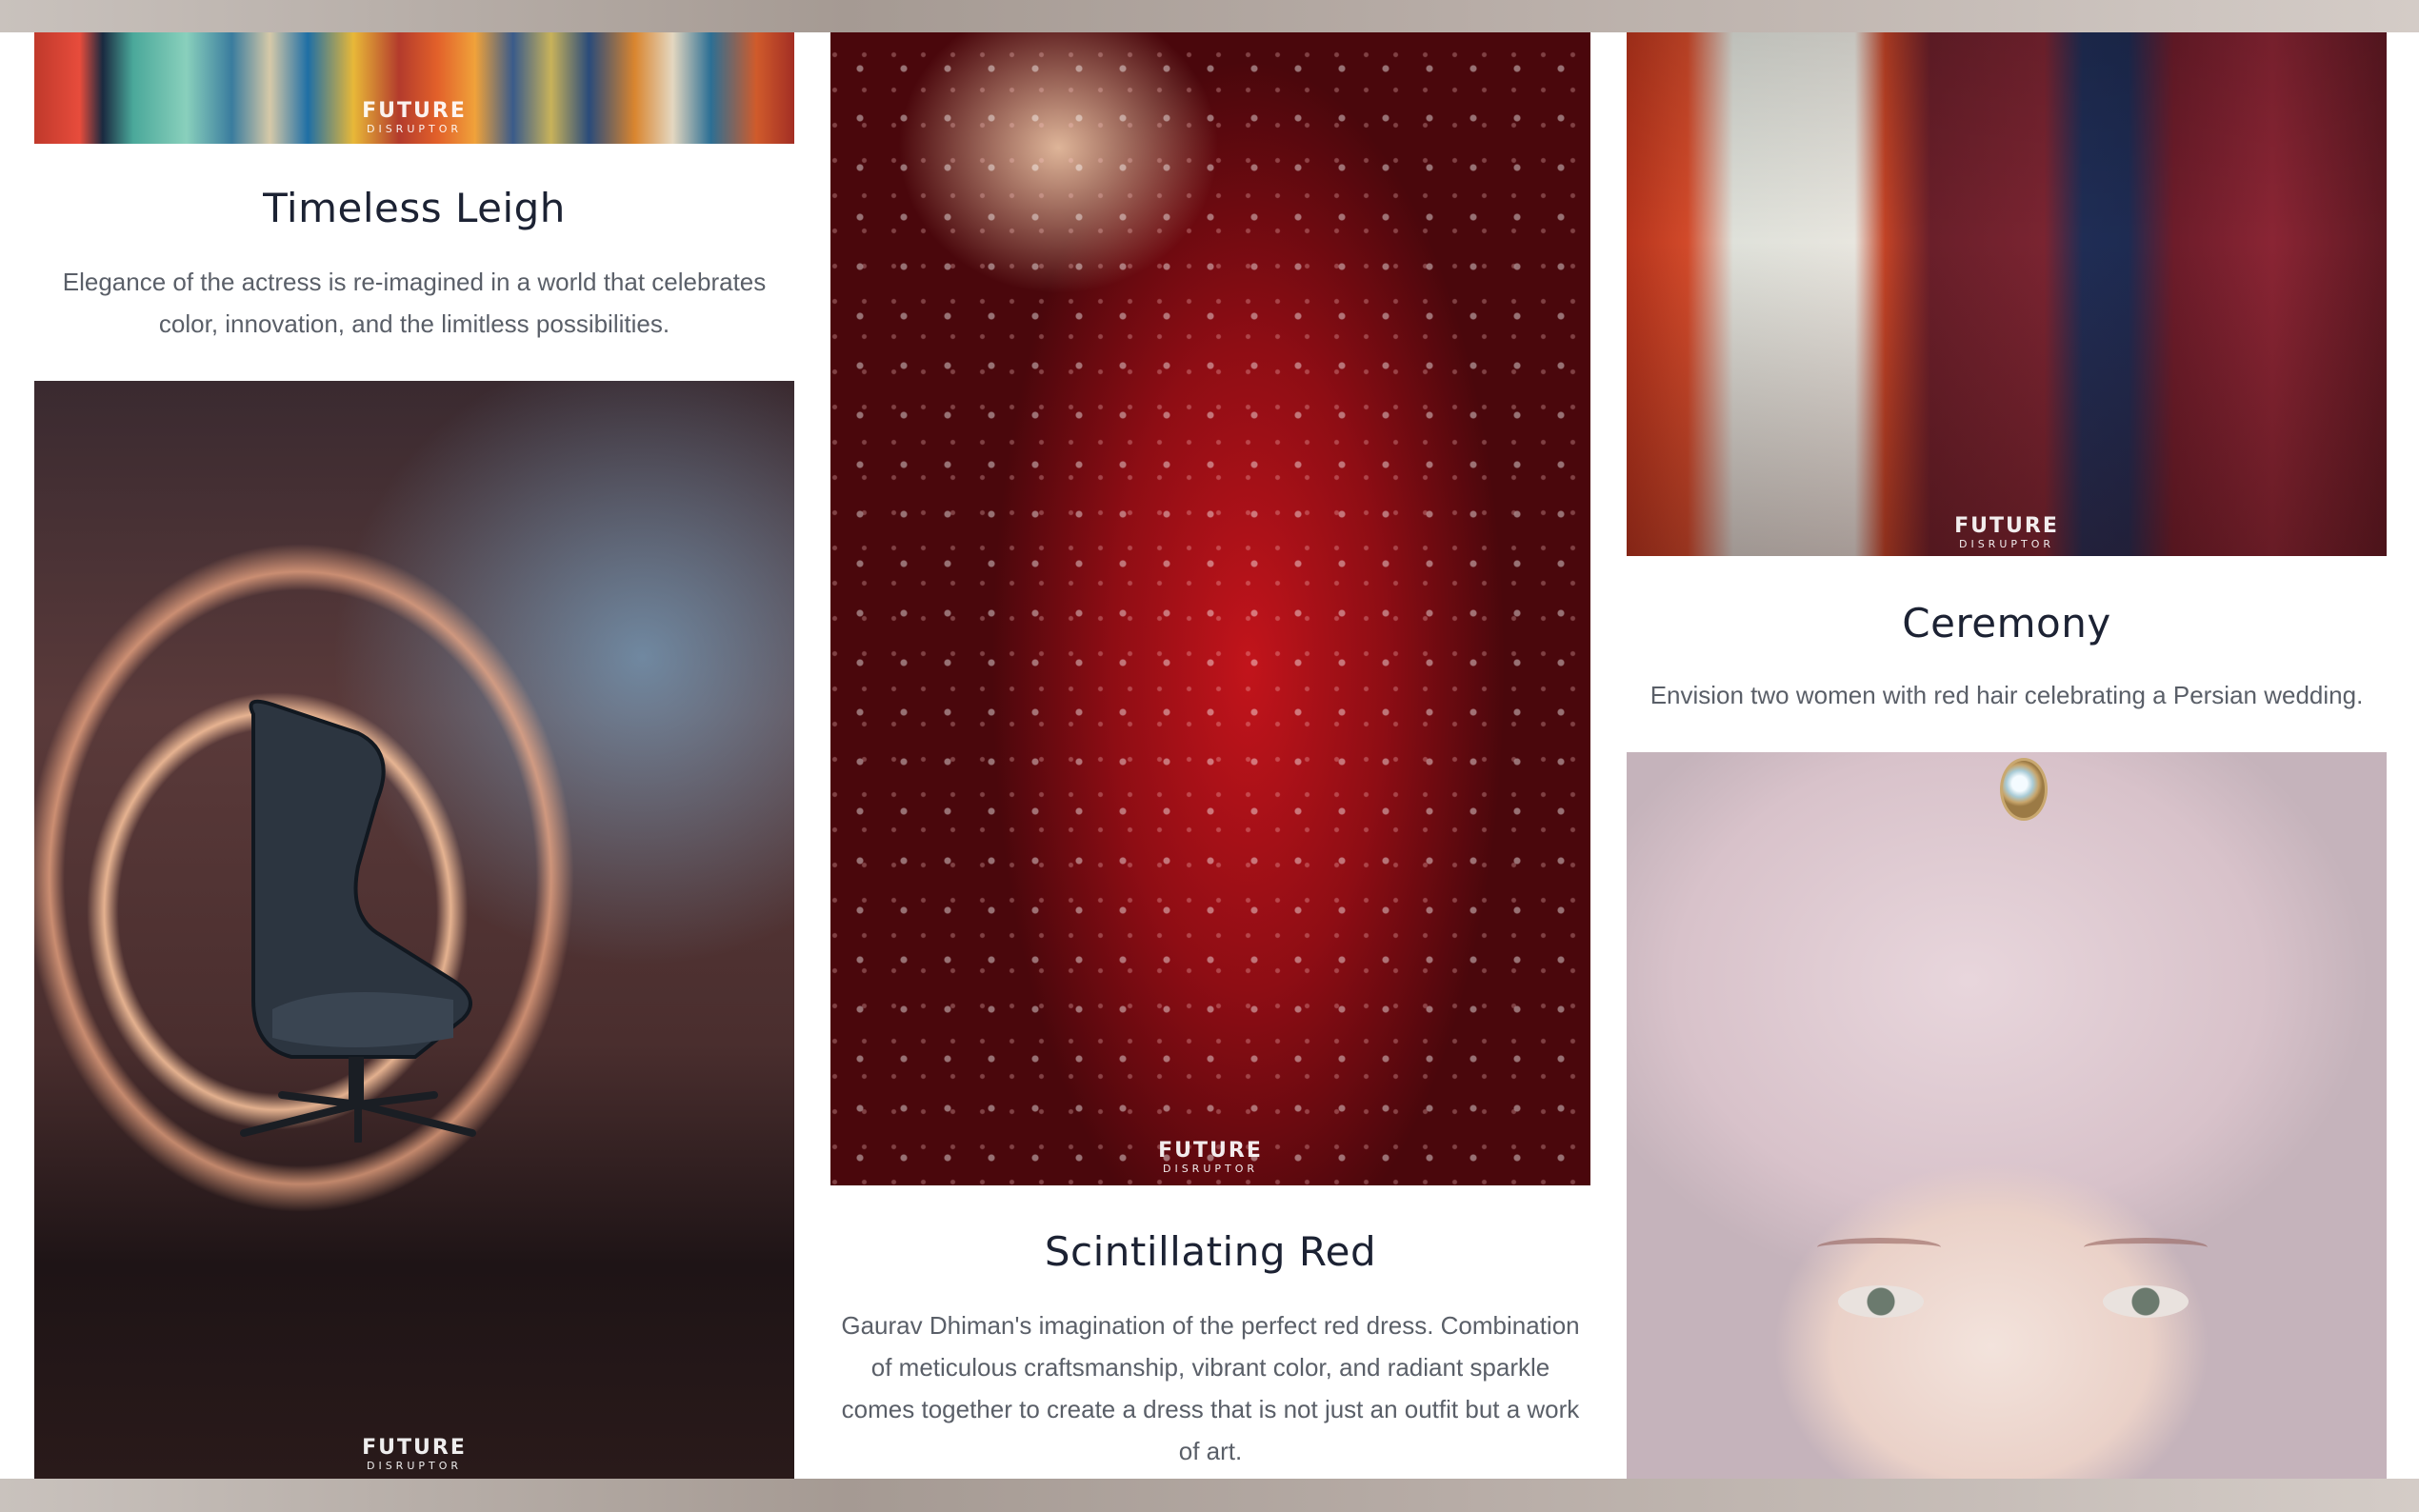  What do you see at coordinates (414, 88) in the screenshot?
I see `timeless-leigh-image: FUTURE DISRUPTOR` at bounding box center [414, 88].